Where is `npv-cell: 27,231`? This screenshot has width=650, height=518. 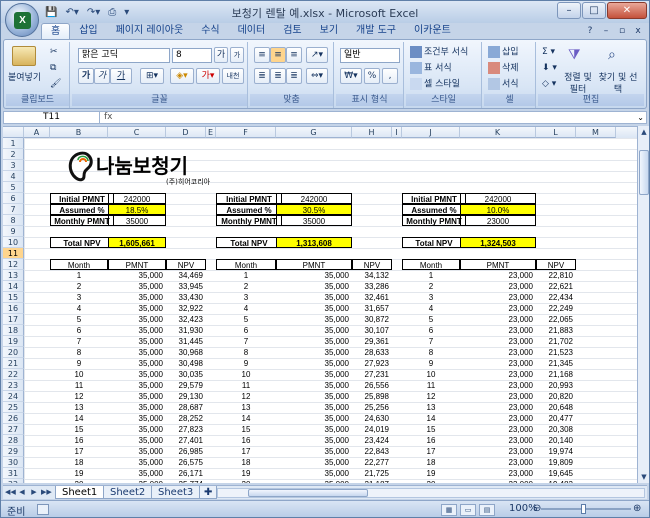
npv-cell: 27,231 is located at coordinates (372, 374).